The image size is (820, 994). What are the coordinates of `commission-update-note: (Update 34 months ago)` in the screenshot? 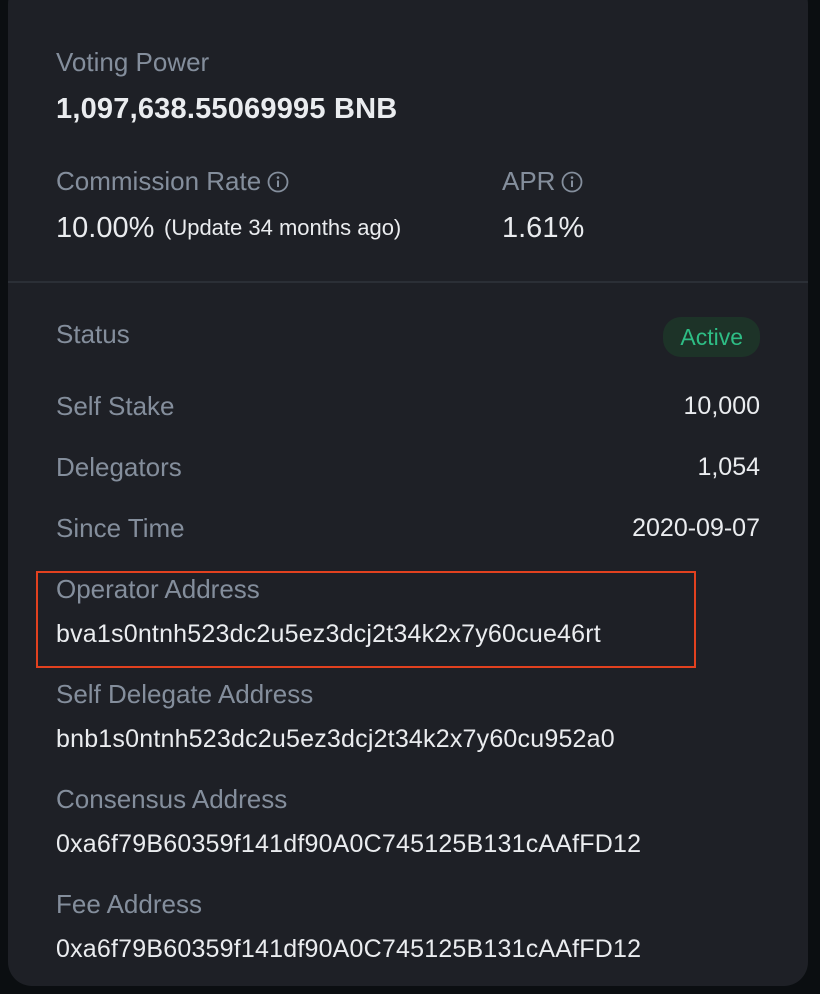 It's located at (283, 227).